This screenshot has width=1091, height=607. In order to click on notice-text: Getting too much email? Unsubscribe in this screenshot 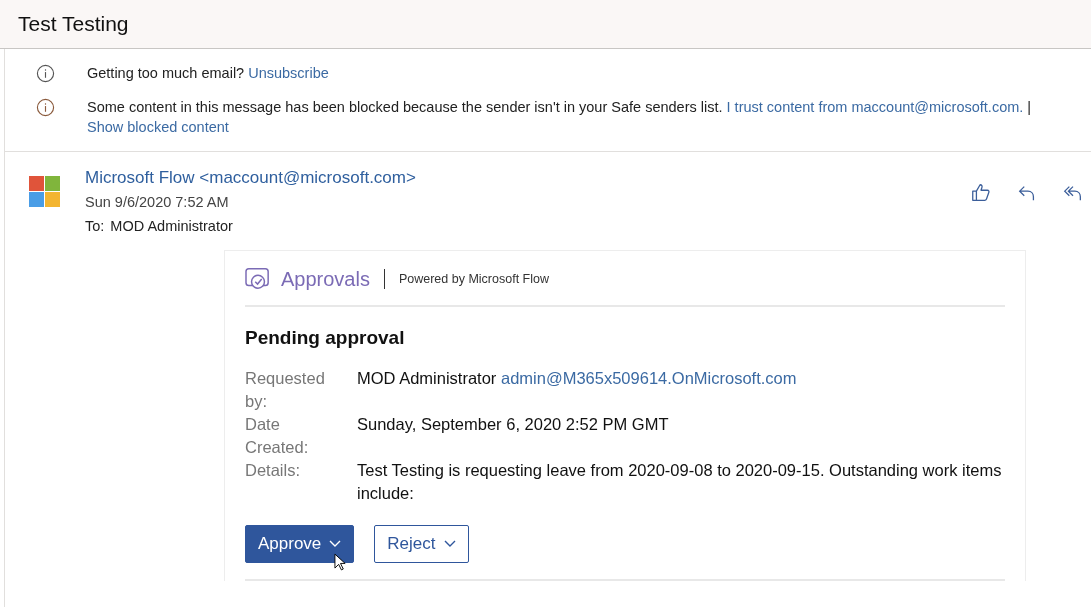, I will do `click(208, 73)`.